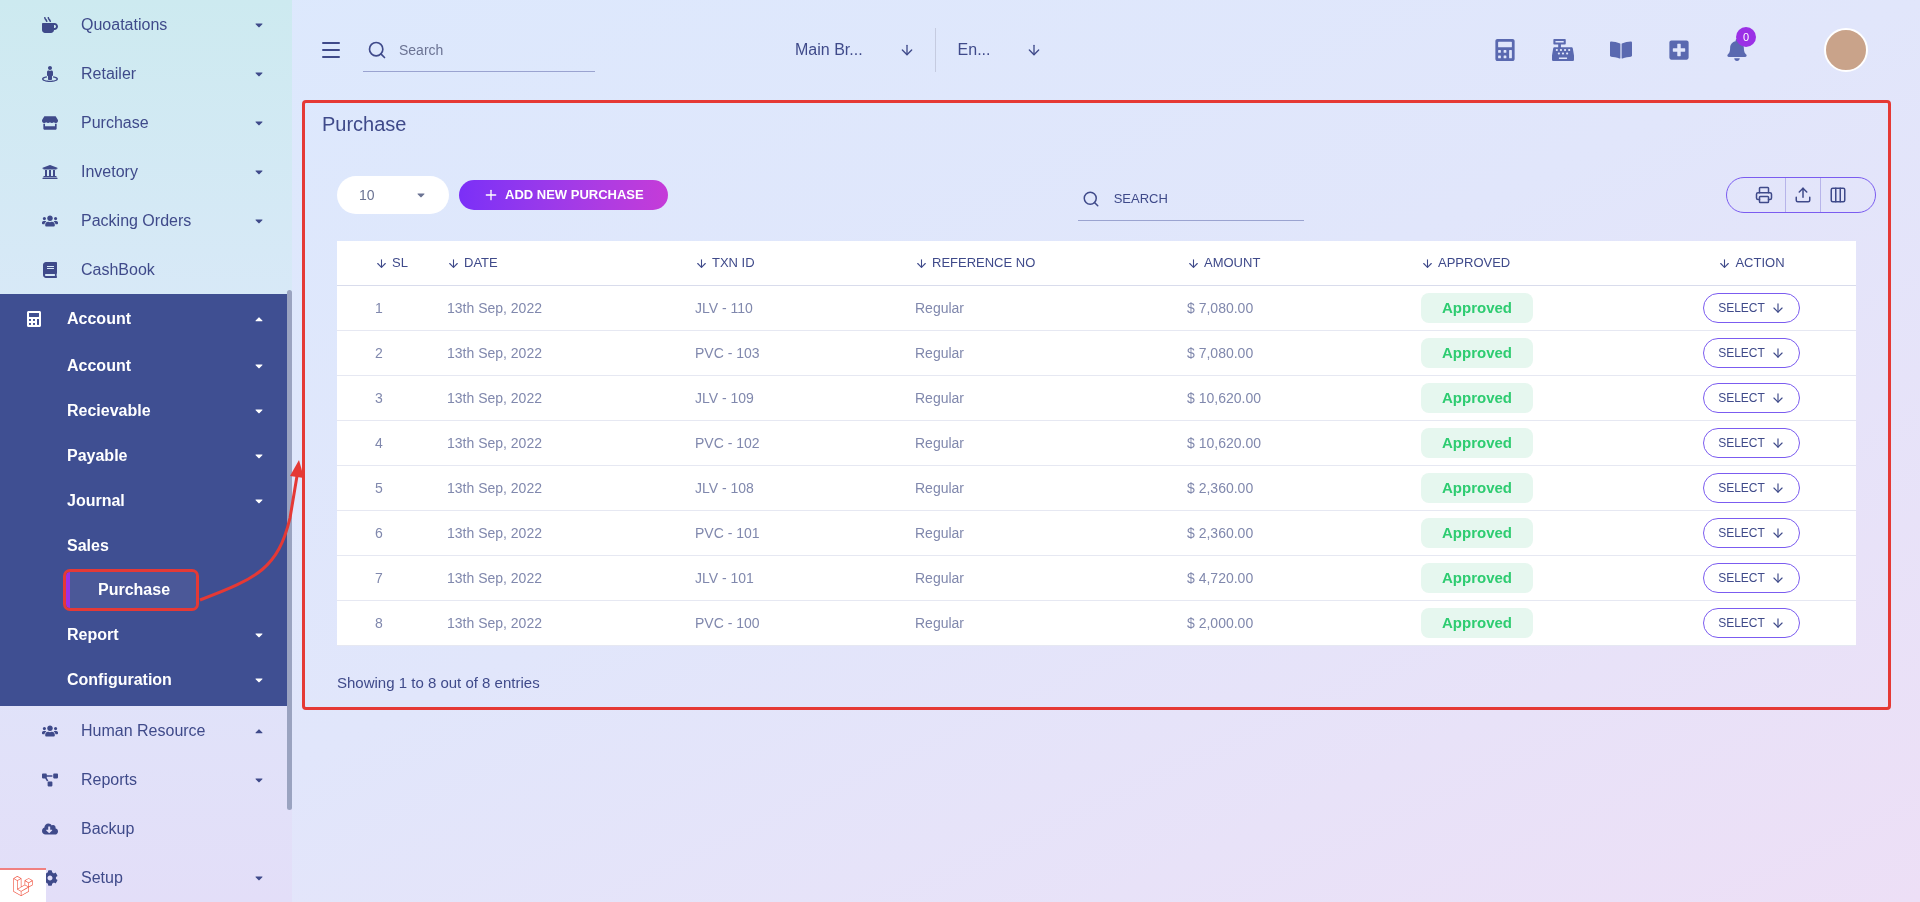 This screenshot has height=902, width=1920. What do you see at coordinates (391, 263) in the screenshot?
I see `column-header: SL` at bounding box center [391, 263].